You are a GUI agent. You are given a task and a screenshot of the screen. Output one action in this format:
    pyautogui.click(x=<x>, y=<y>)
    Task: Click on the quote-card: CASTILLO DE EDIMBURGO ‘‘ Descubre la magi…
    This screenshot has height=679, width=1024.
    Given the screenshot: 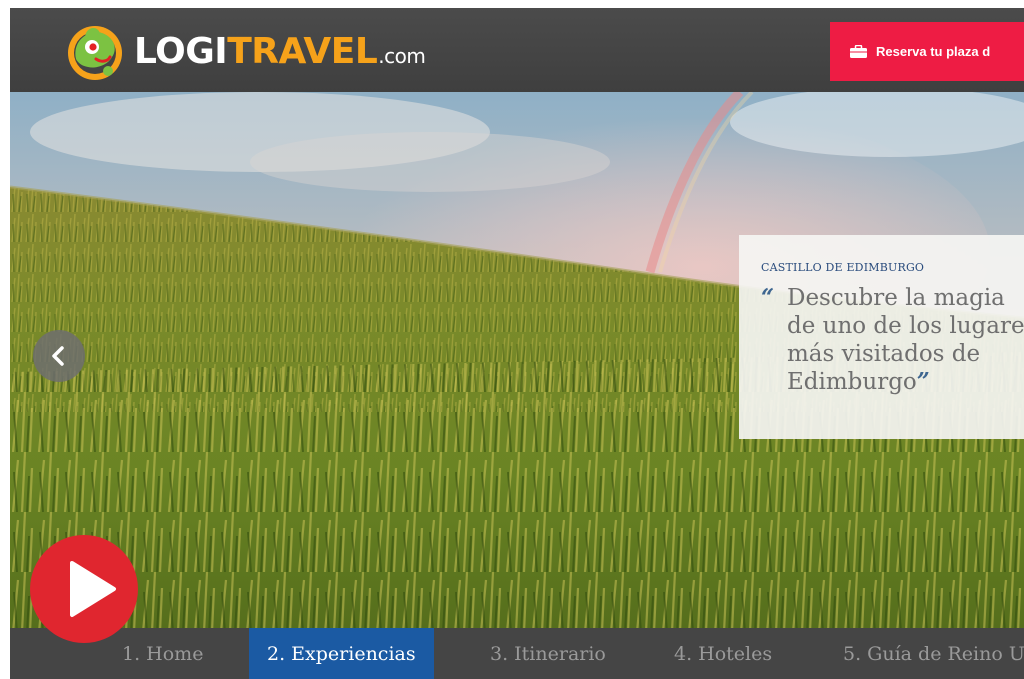 What is the action you would take?
    pyautogui.click(x=881, y=337)
    